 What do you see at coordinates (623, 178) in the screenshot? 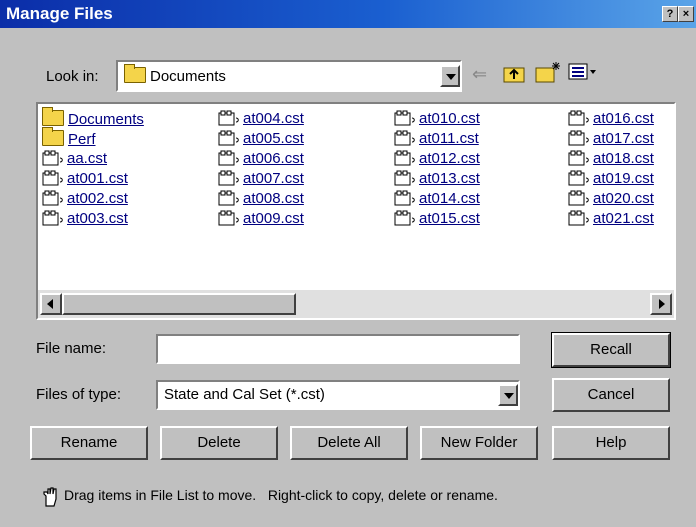
I see `file-name: at019.cst` at bounding box center [623, 178].